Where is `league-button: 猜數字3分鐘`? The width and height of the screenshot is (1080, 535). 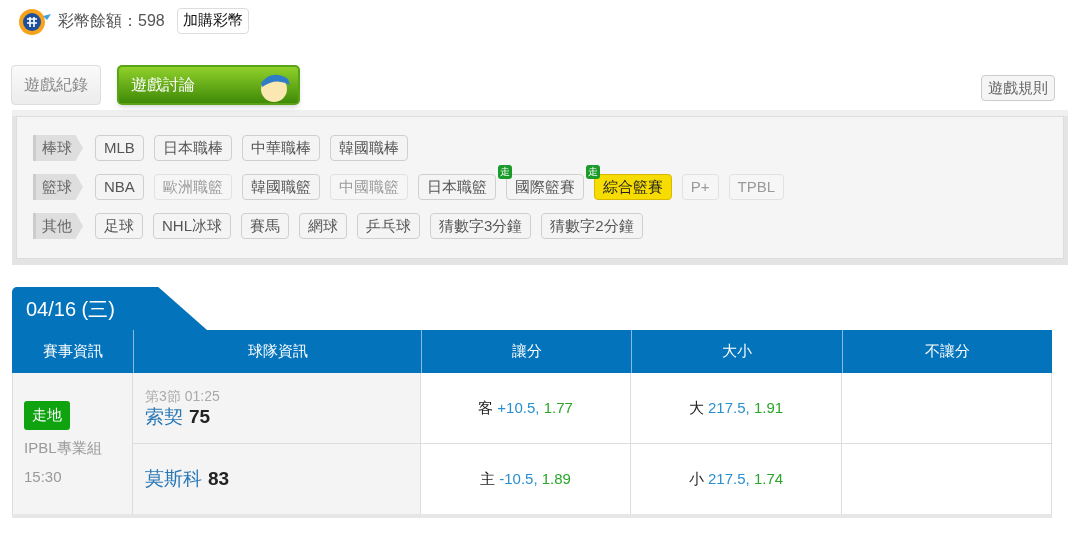 league-button: 猜數字3分鐘 is located at coordinates (481, 226).